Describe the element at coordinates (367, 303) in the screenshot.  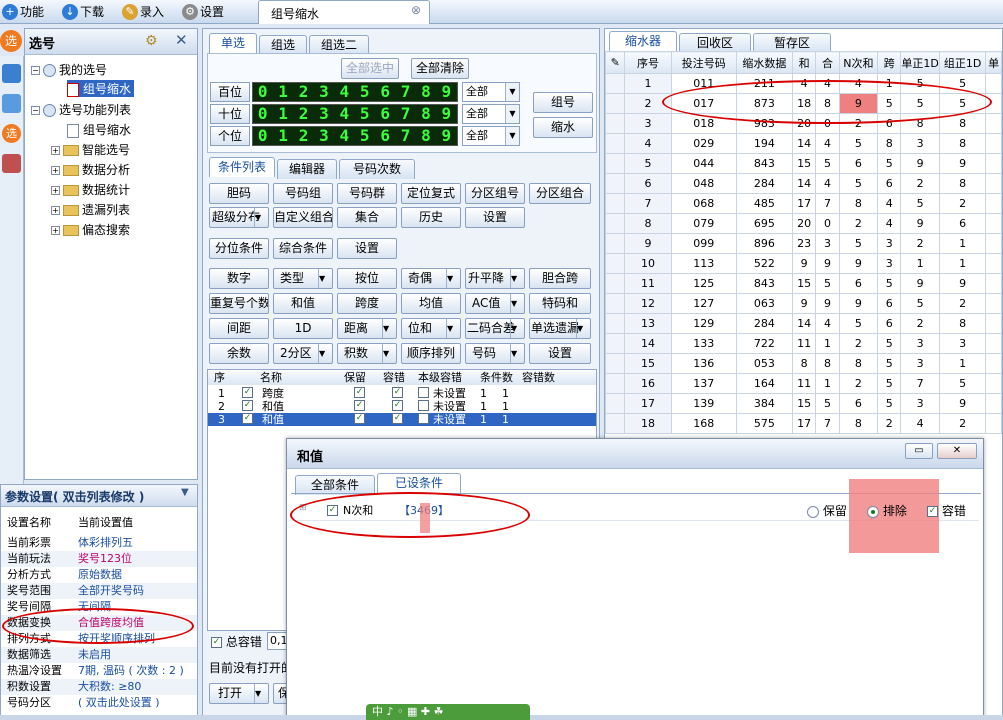
I see `btn-span: 跨度` at that location.